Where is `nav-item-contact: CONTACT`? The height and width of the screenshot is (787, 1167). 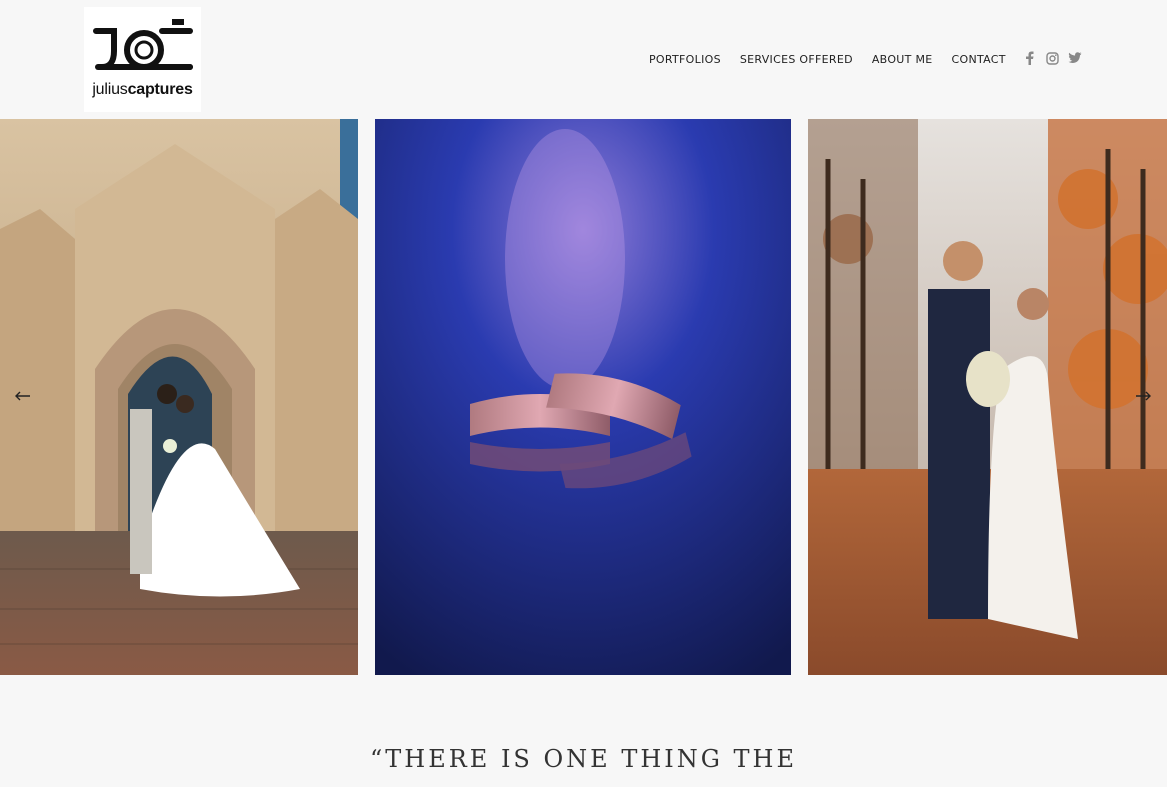
nav-item-contact: CONTACT is located at coordinates (979, 59).